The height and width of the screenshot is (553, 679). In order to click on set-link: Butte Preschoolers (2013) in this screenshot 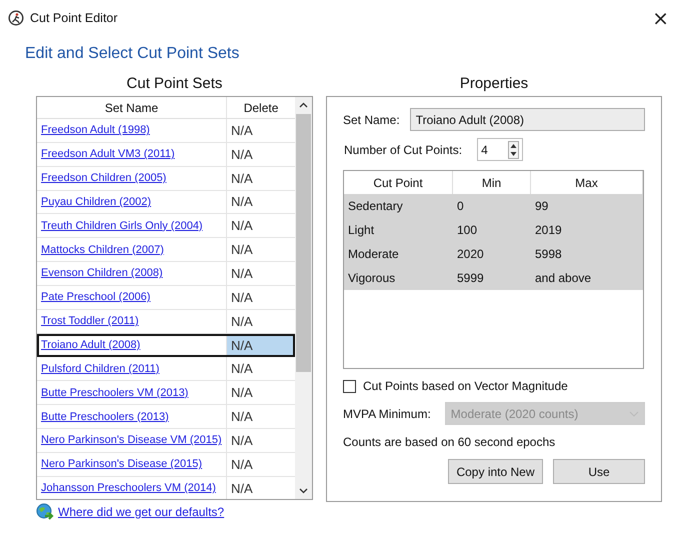, I will do `click(105, 416)`.